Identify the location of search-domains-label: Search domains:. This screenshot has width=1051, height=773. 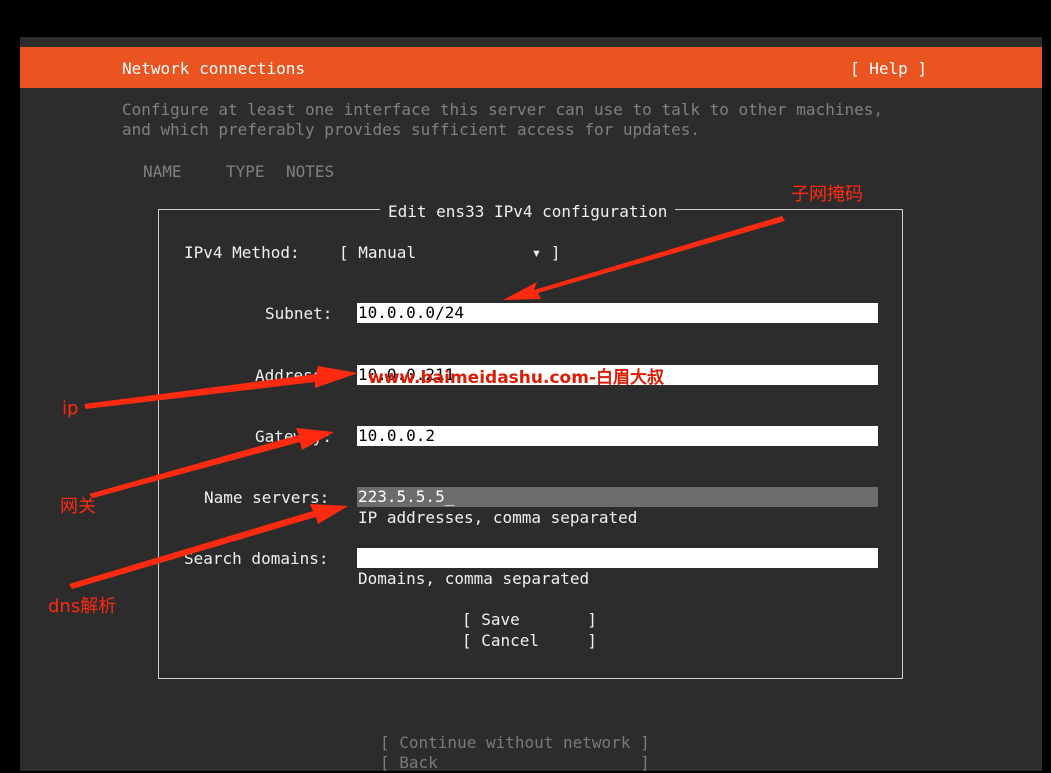
(256, 558).